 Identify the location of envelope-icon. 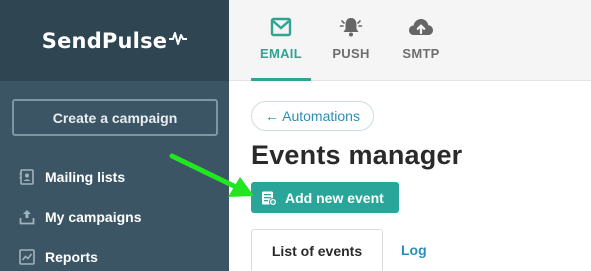
(281, 27).